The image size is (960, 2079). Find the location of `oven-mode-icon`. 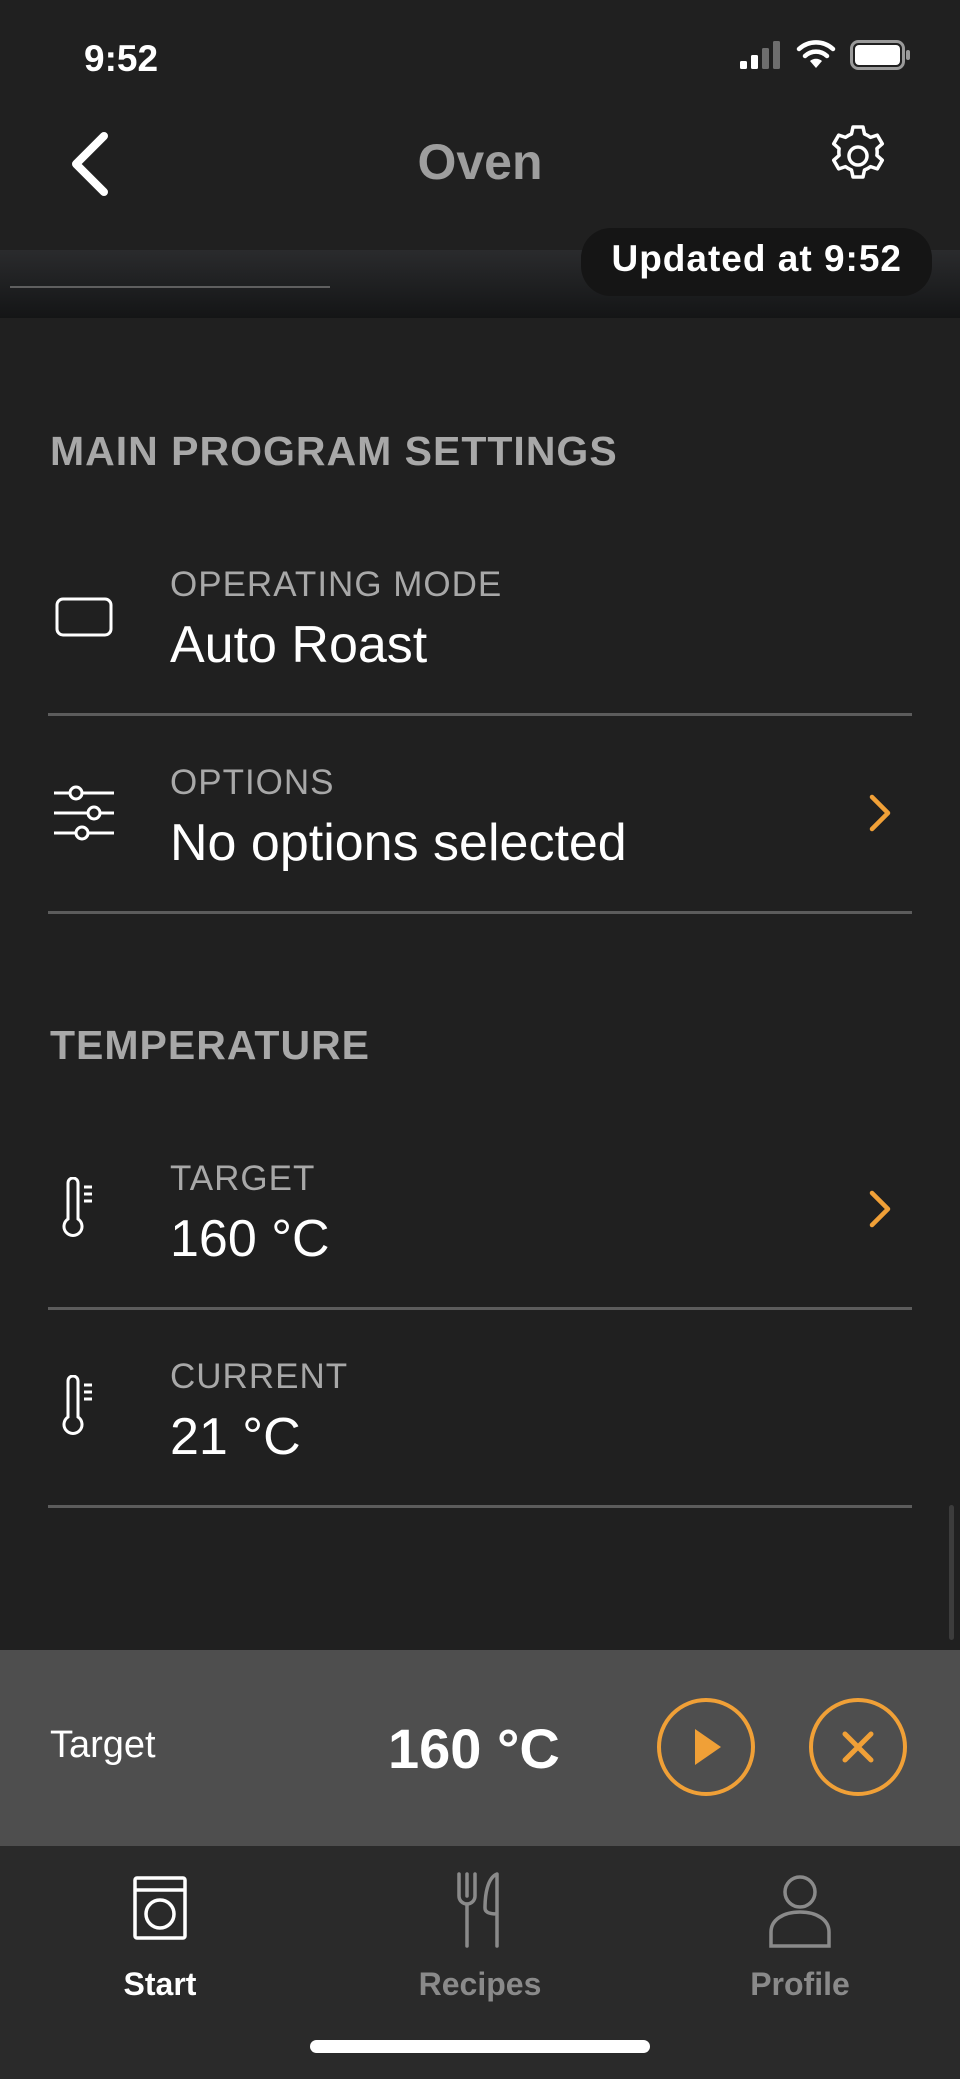

oven-mode-icon is located at coordinates (84, 617).